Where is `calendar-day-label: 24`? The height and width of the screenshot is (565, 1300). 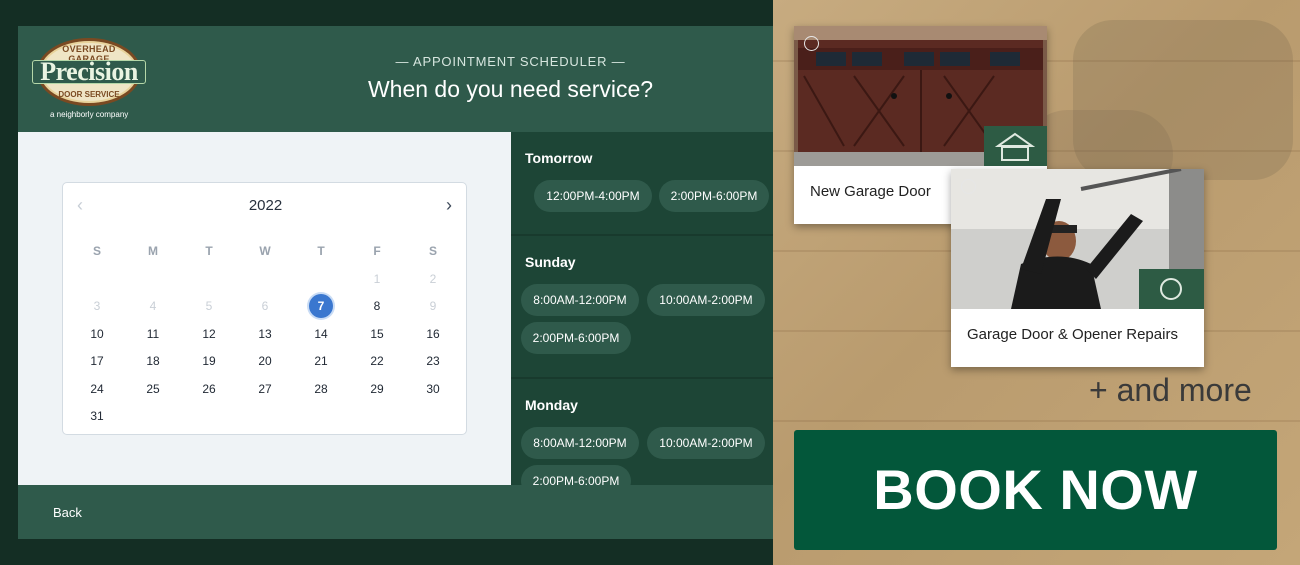 calendar-day-label: 24 is located at coordinates (97, 388).